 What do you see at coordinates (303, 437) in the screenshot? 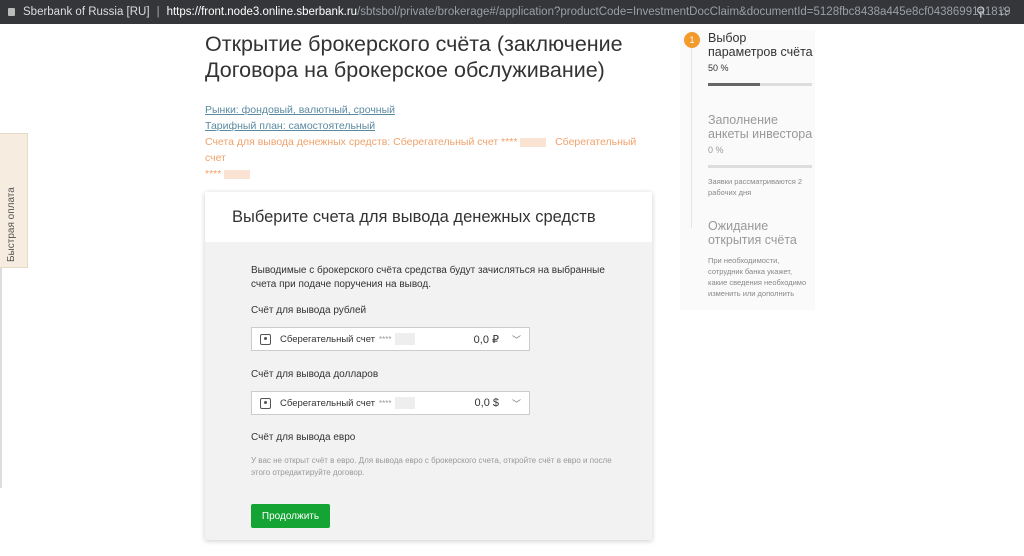
I see `eur-label: Счёт для вывода евро` at bounding box center [303, 437].